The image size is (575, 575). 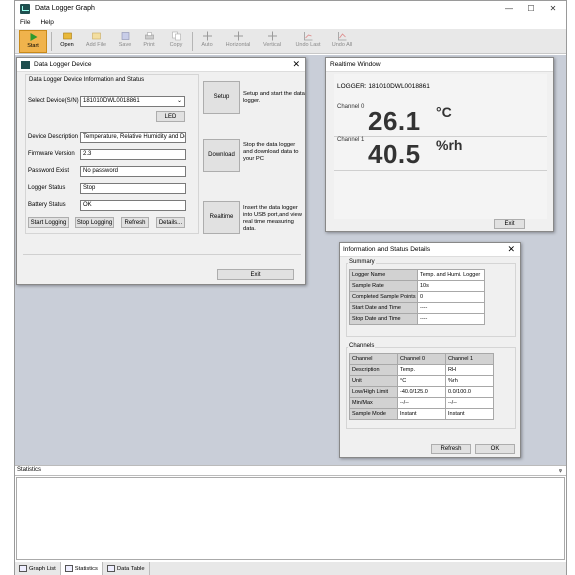 What do you see at coordinates (351, 107) in the screenshot?
I see `channel-0-label: Channel 0` at bounding box center [351, 107].